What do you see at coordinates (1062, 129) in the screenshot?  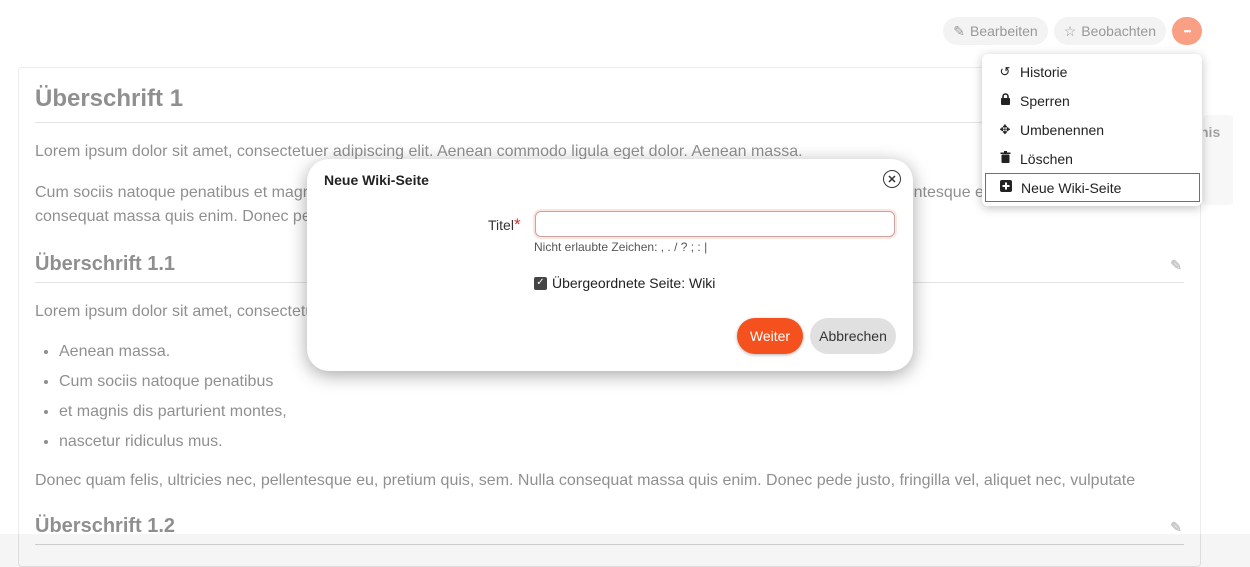 I see `menu-item-label: Umbenennen` at bounding box center [1062, 129].